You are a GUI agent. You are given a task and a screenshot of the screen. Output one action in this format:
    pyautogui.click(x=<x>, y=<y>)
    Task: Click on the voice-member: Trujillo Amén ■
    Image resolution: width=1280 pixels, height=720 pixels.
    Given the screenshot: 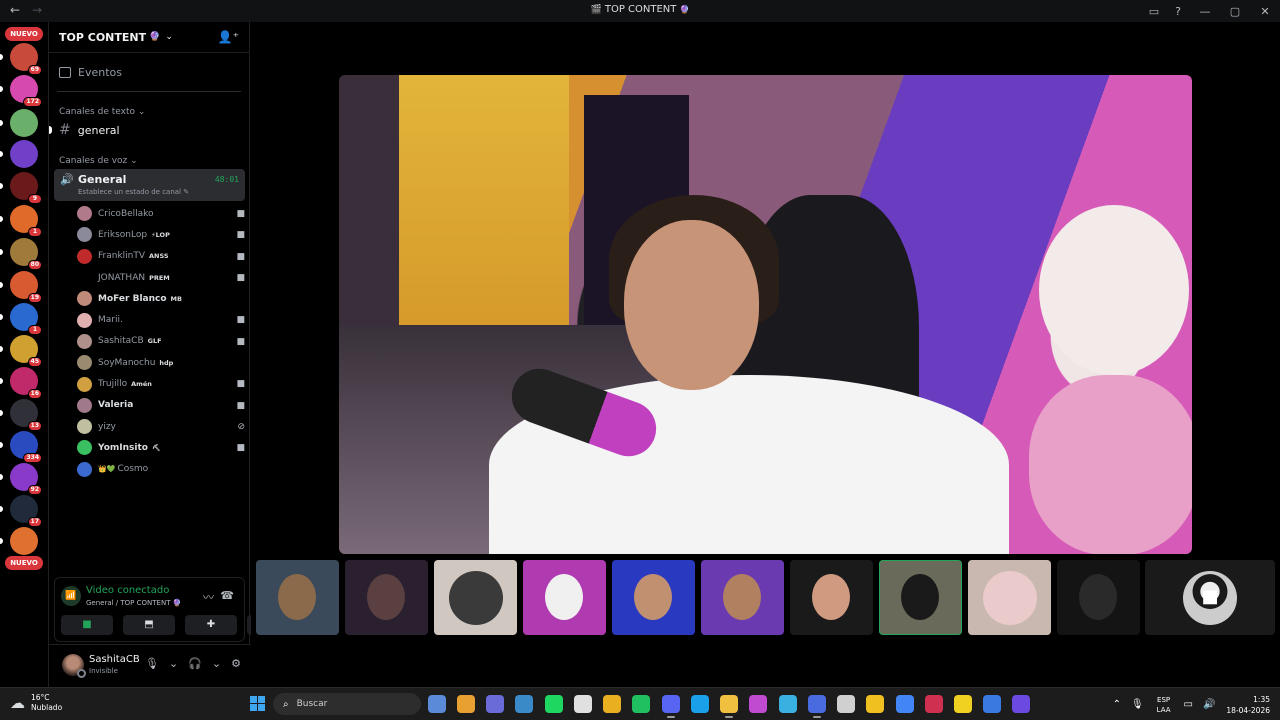 What is the action you would take?
    pyautogui.click(x=161, y=383)
    